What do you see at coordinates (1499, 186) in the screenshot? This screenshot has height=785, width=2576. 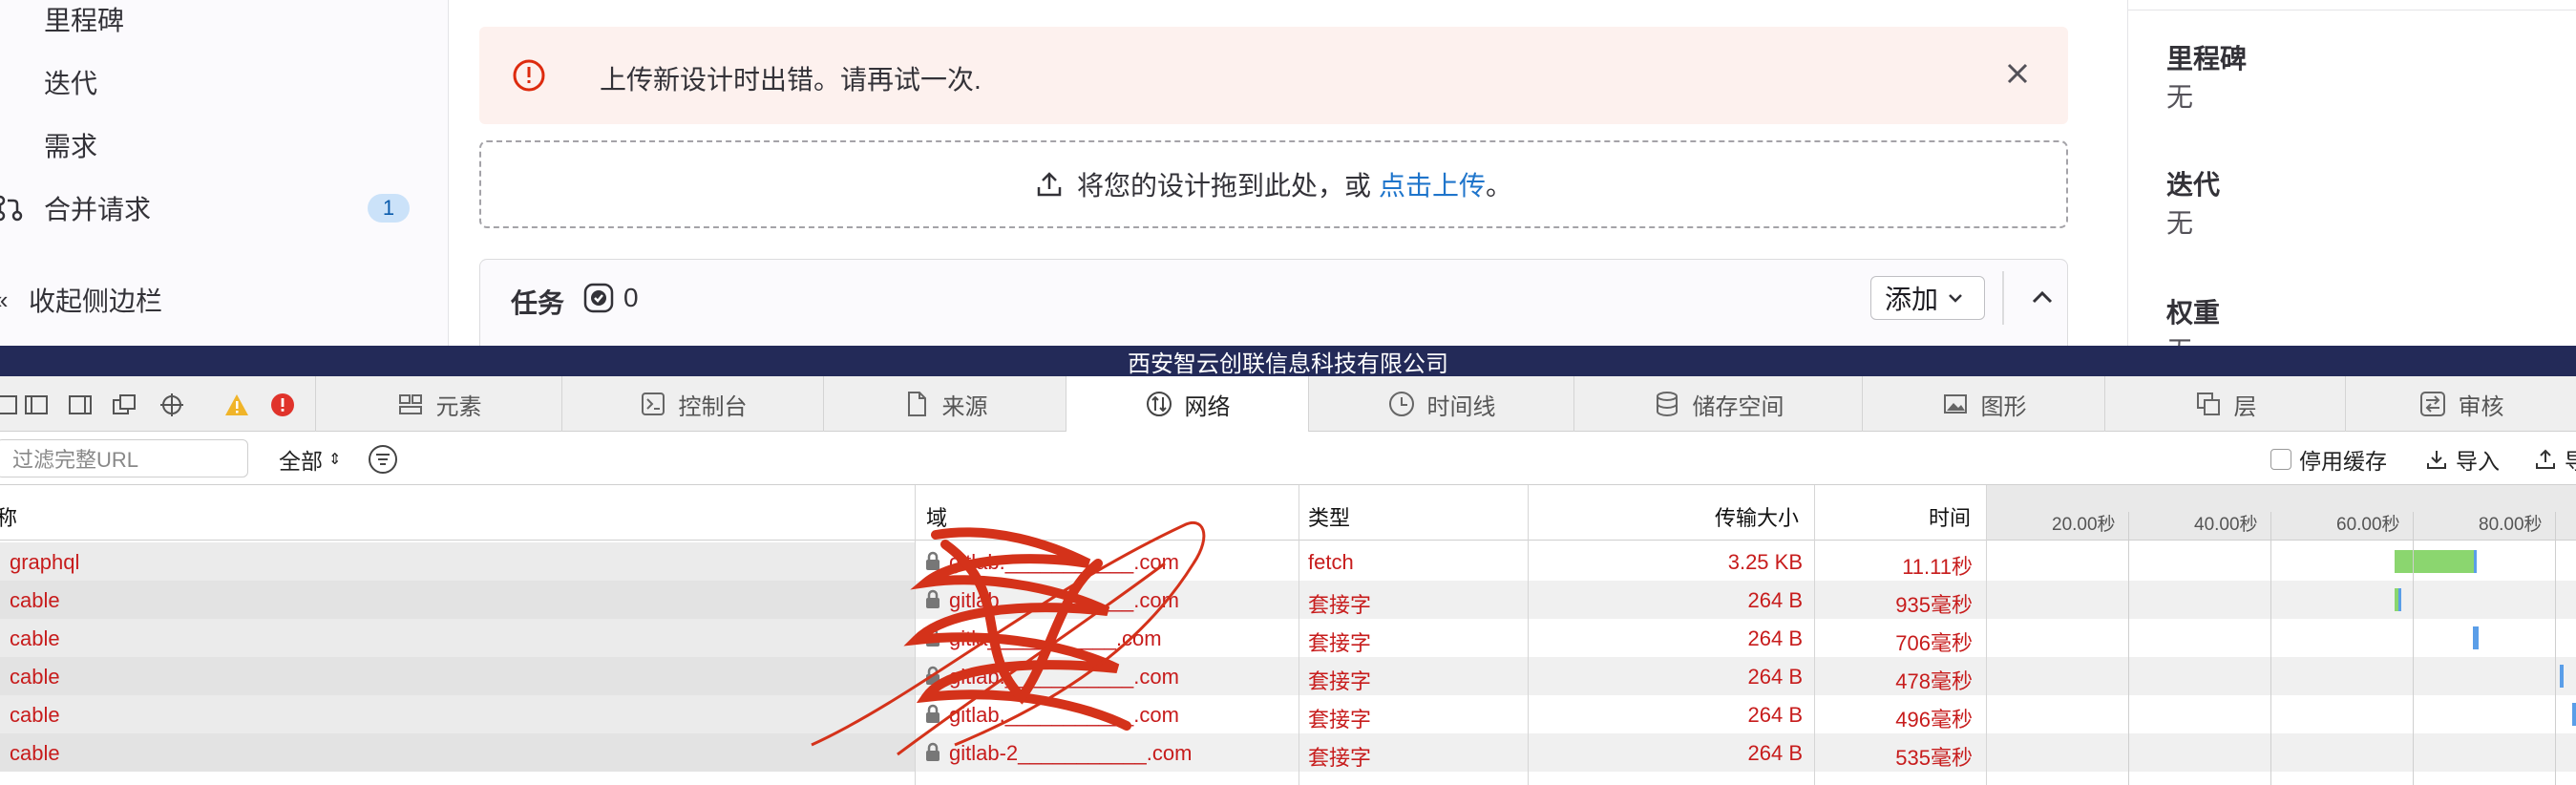 I see `dropzone-suffix: 。` at bounding box center [1499, 186].